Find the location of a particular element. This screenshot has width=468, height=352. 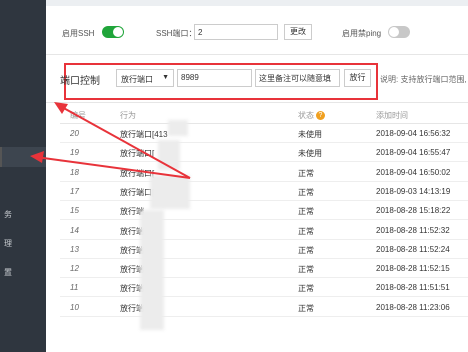

annotation-arrows is located at coordinates (110, 140).